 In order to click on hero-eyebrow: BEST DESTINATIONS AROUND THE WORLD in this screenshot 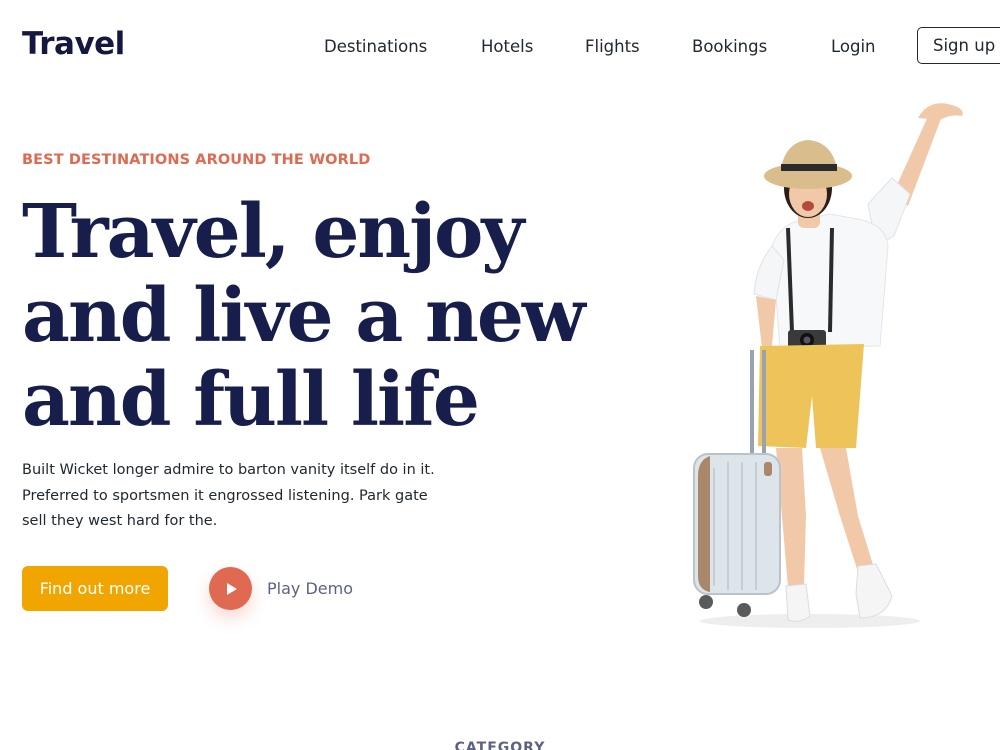, I will do `click(196, 160)`.